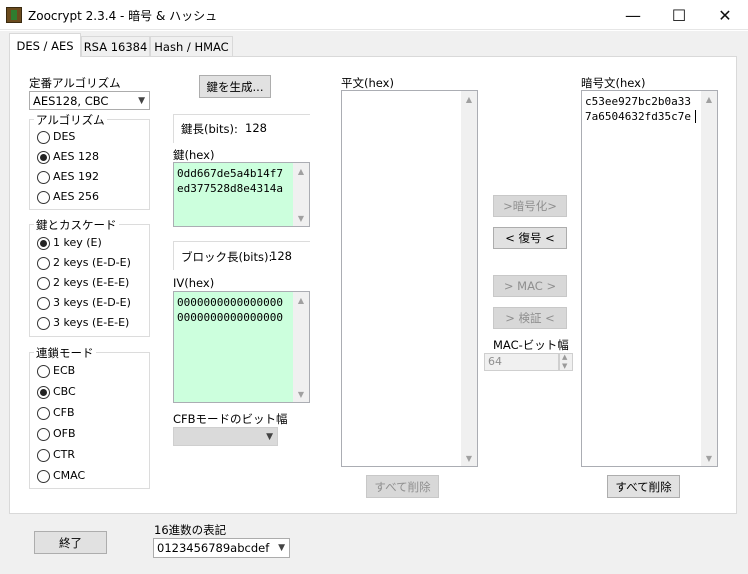 The image size is (748, 574). Describe the element at coordinates (530, 206) in the screenshot. I see `encrypt-button: >暗号化>` at that location.